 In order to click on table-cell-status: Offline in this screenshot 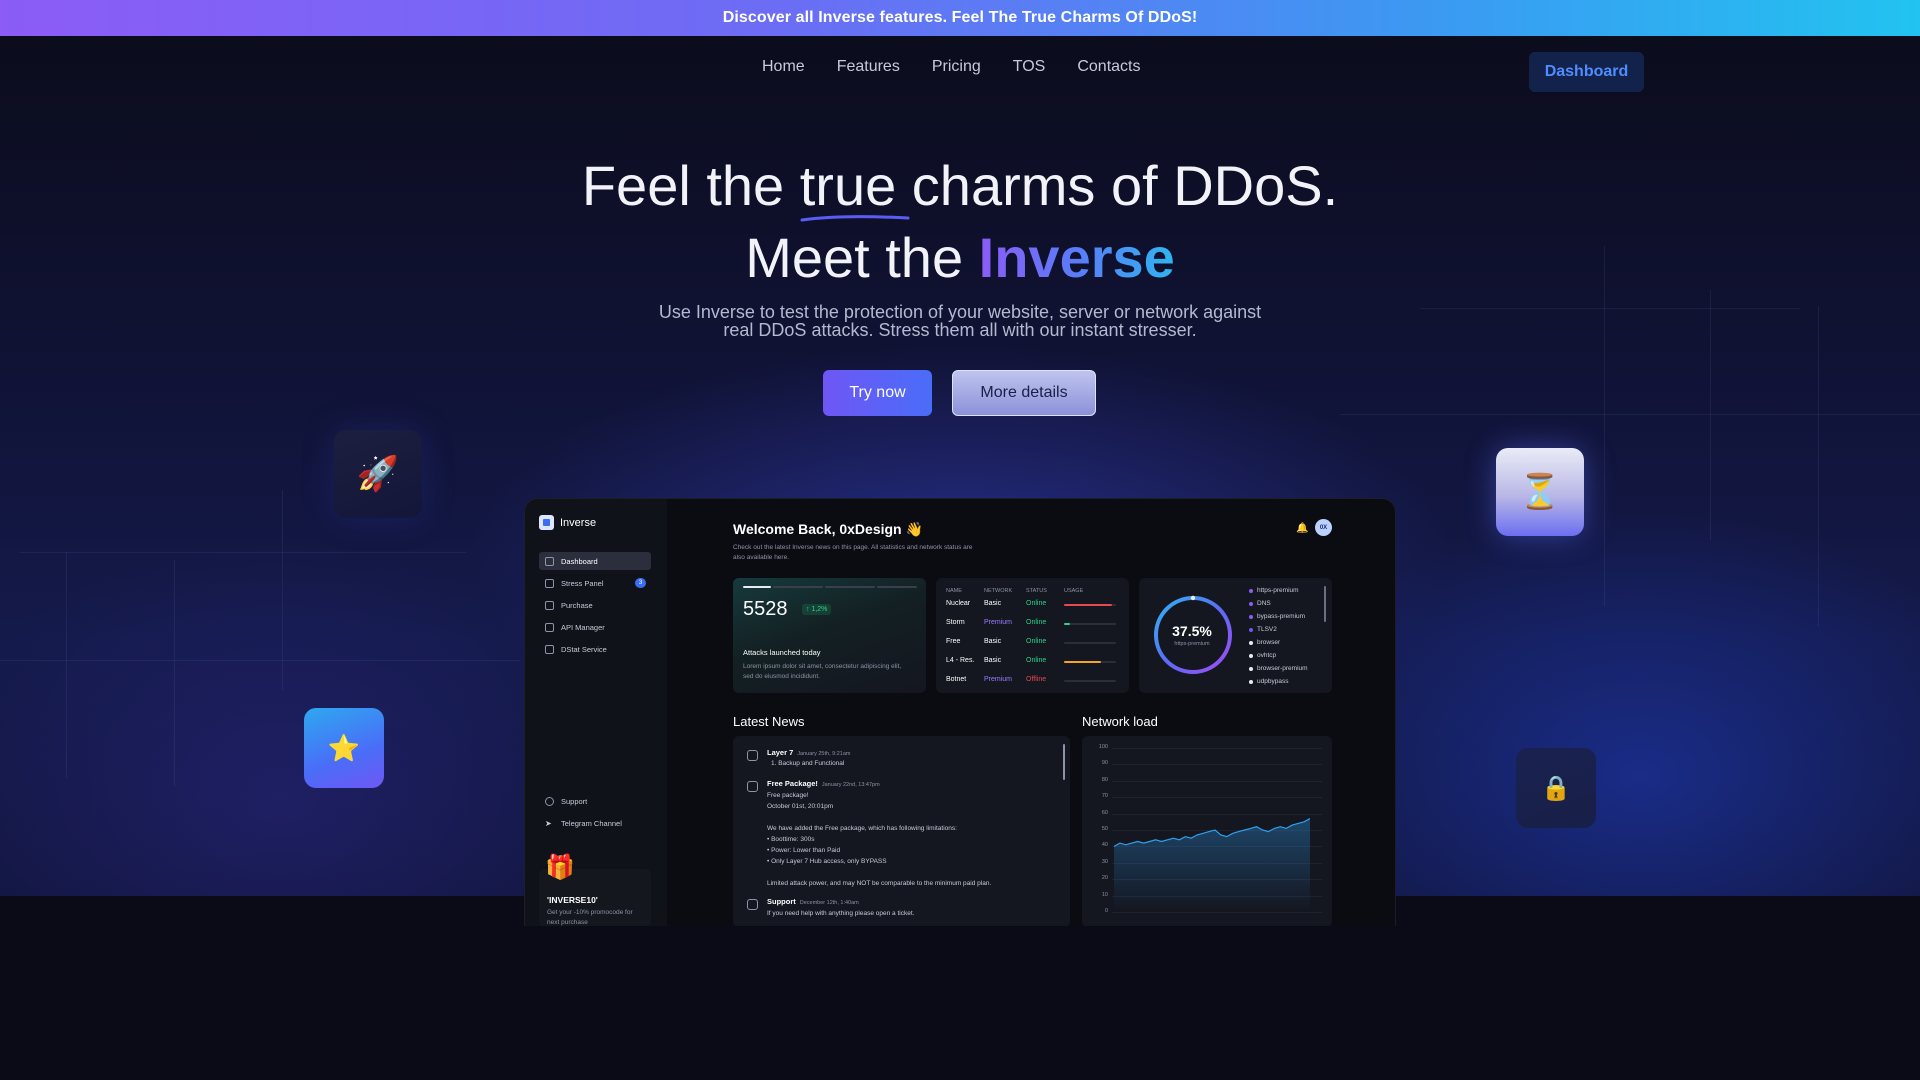, I will do `click(1036, 679)`.